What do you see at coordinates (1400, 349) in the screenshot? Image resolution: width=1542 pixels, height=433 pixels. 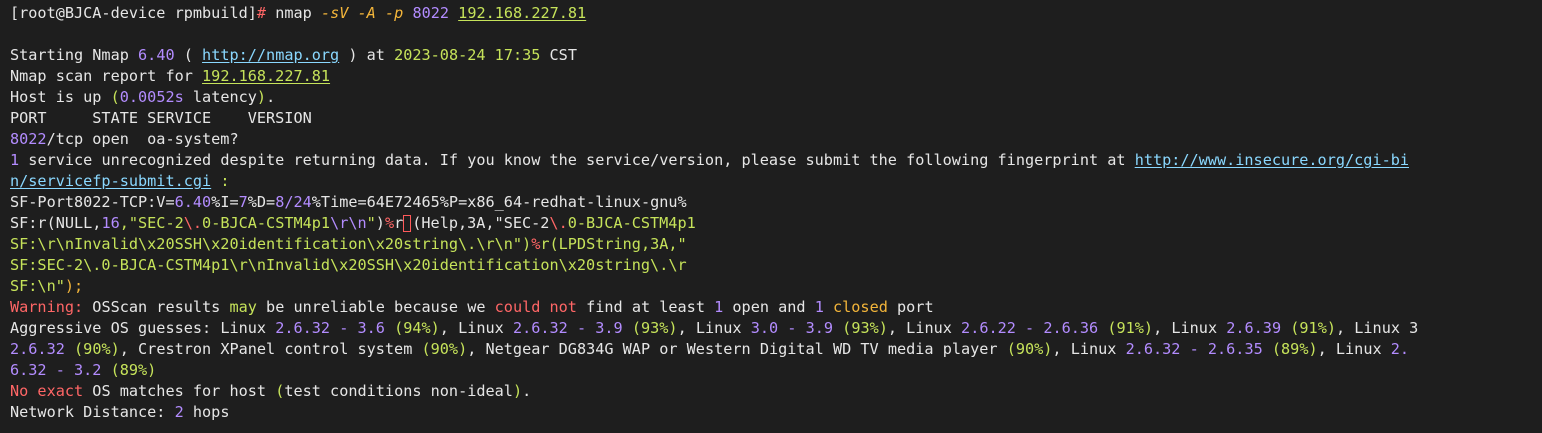 I see `os-guess-segment: 2.` at bounding box center [1400, 349].